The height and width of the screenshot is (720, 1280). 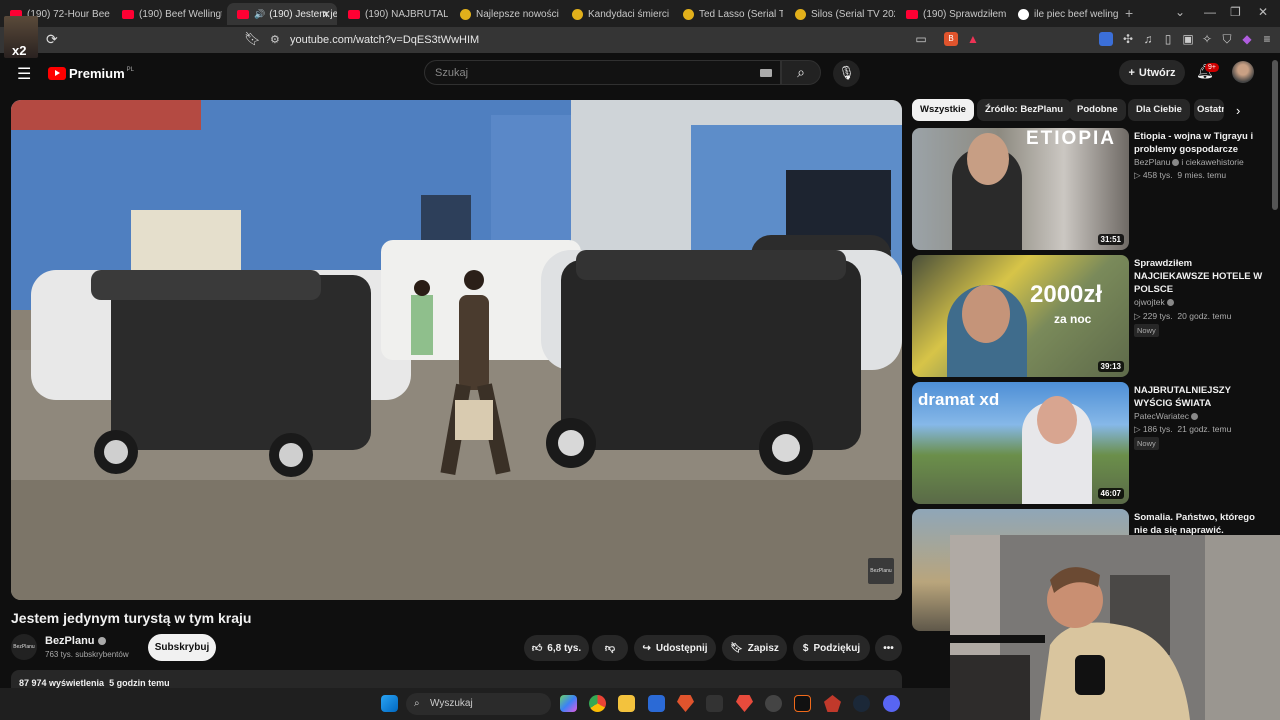 I want to click on browser-tab: ile piec beef welington, so click(x=1063, y=14).